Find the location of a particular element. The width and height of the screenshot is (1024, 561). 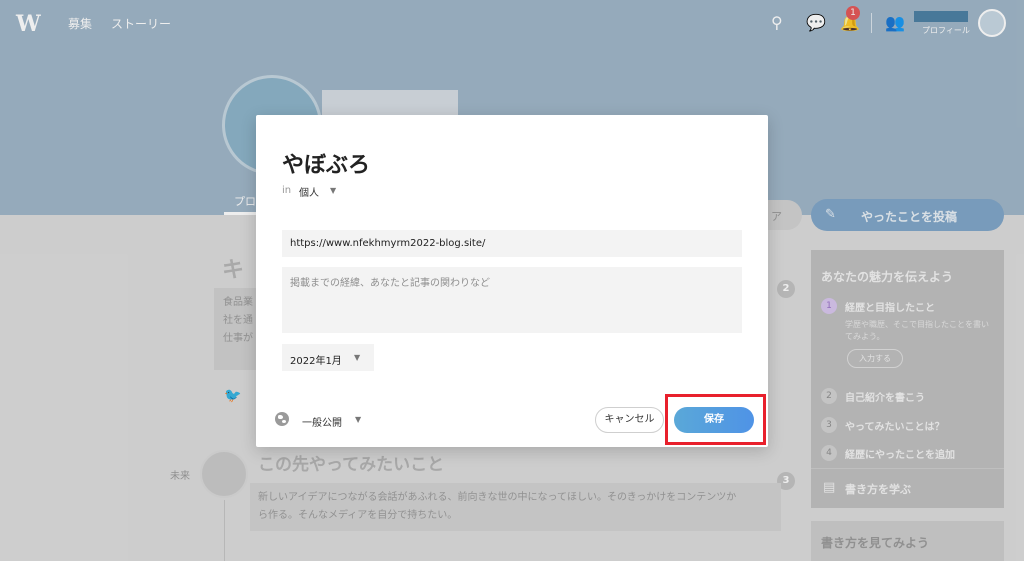

visibility-select: 一般公開 is located at coordinates (322, 421).